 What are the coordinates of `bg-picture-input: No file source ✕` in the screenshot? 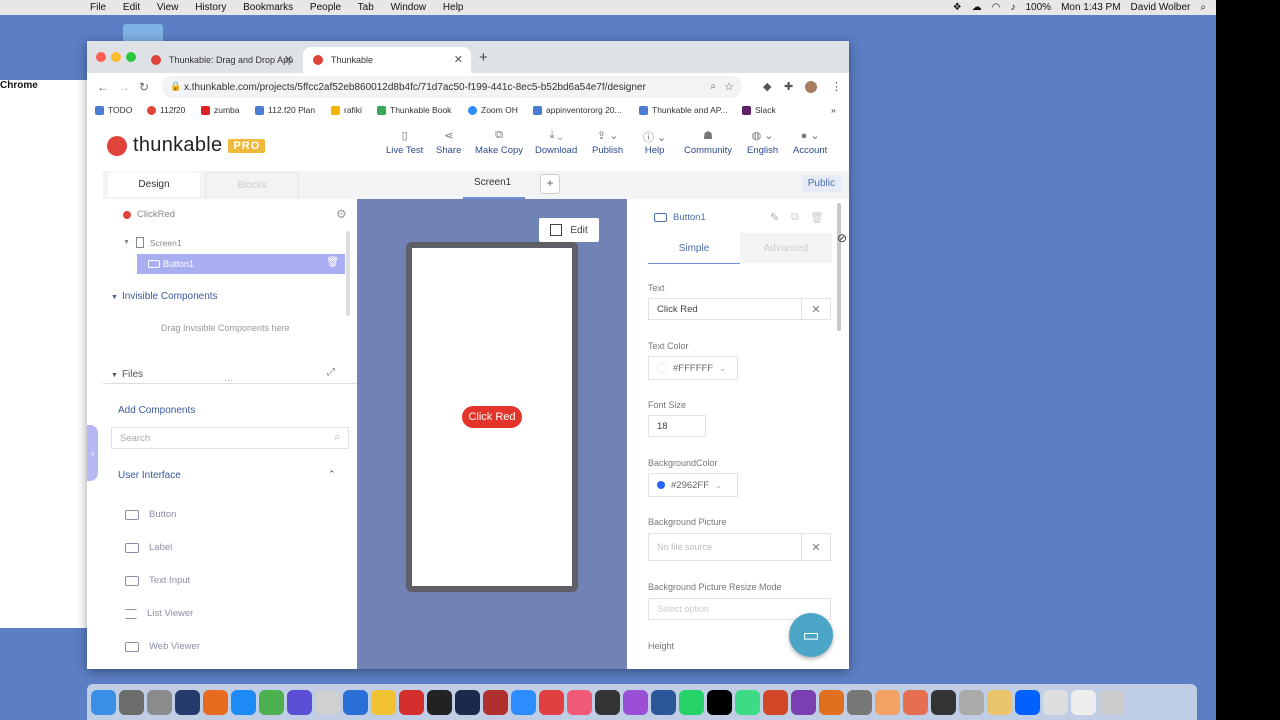 It's located at (739, 547).